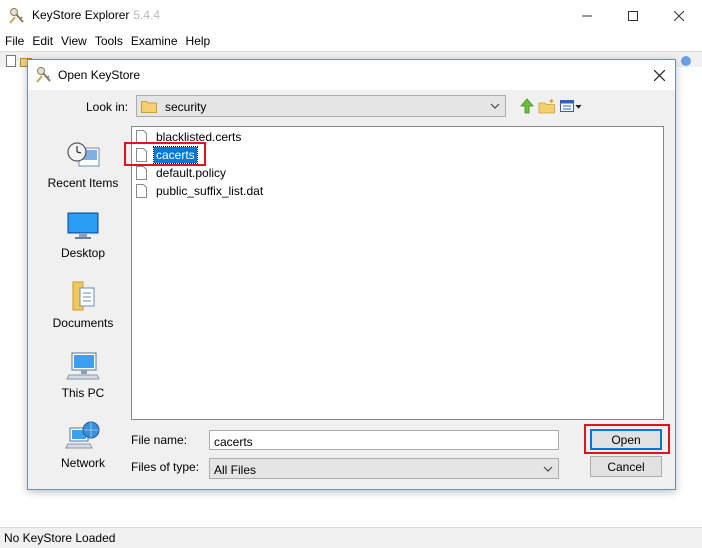 This screenshot has width=702, height=548. What do you see at coordinates (108, 41) in the screenshot?
I see `menu-tools: Tools` at bounding box center [108, 41].